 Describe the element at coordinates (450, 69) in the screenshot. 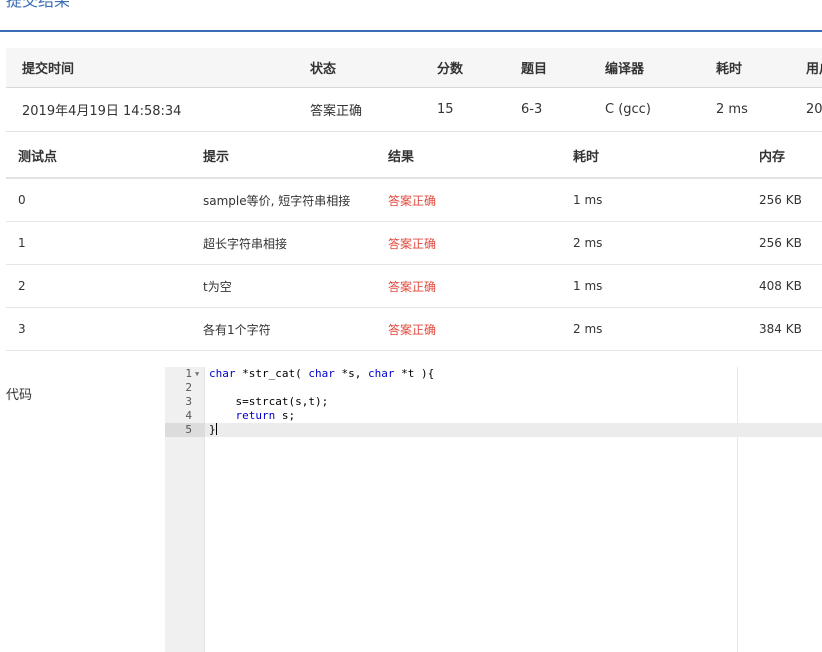

I see `header-score: 分数` at that location.